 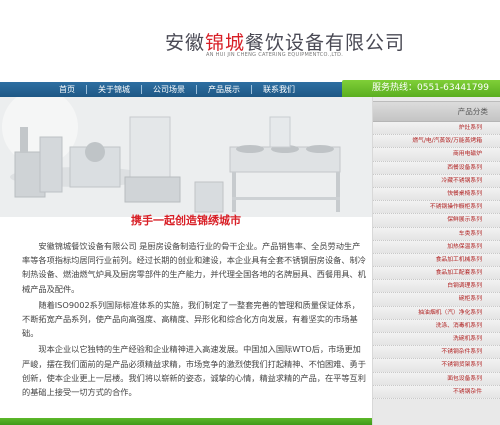 What do you see at coordinates (169, 89) in the screenshot?
I see `nav-scenes: 公司场景` at bounding box center [169, 89].